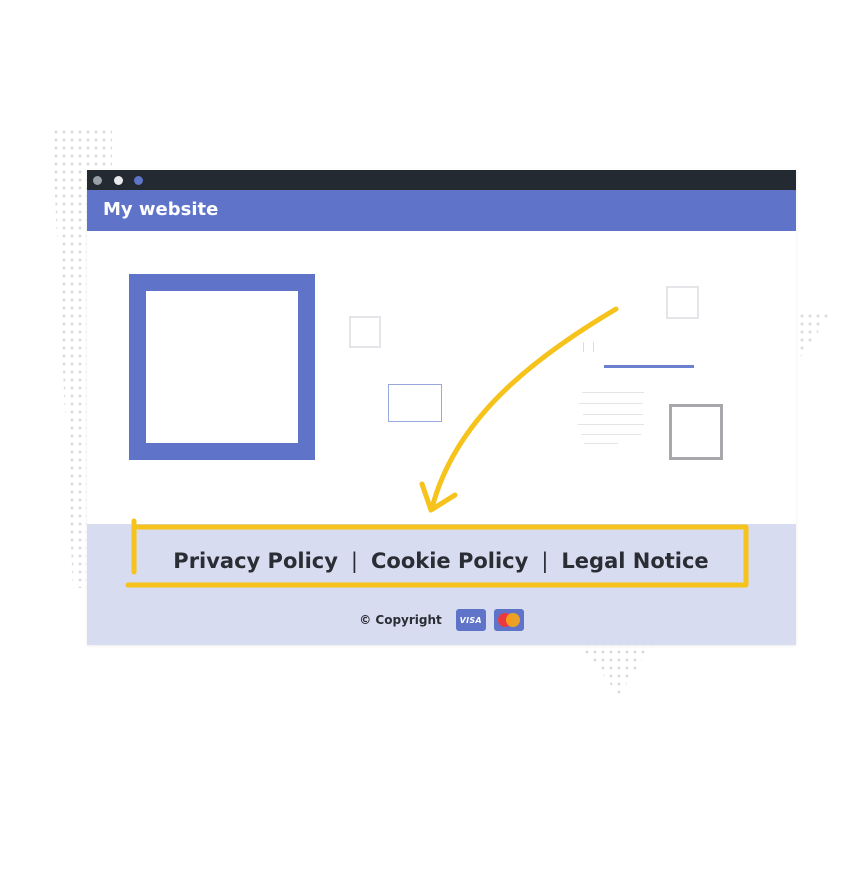 The width and height of the screenshot is (859, 873). I want to click on placeholder-link-underline, so click(649, 366).